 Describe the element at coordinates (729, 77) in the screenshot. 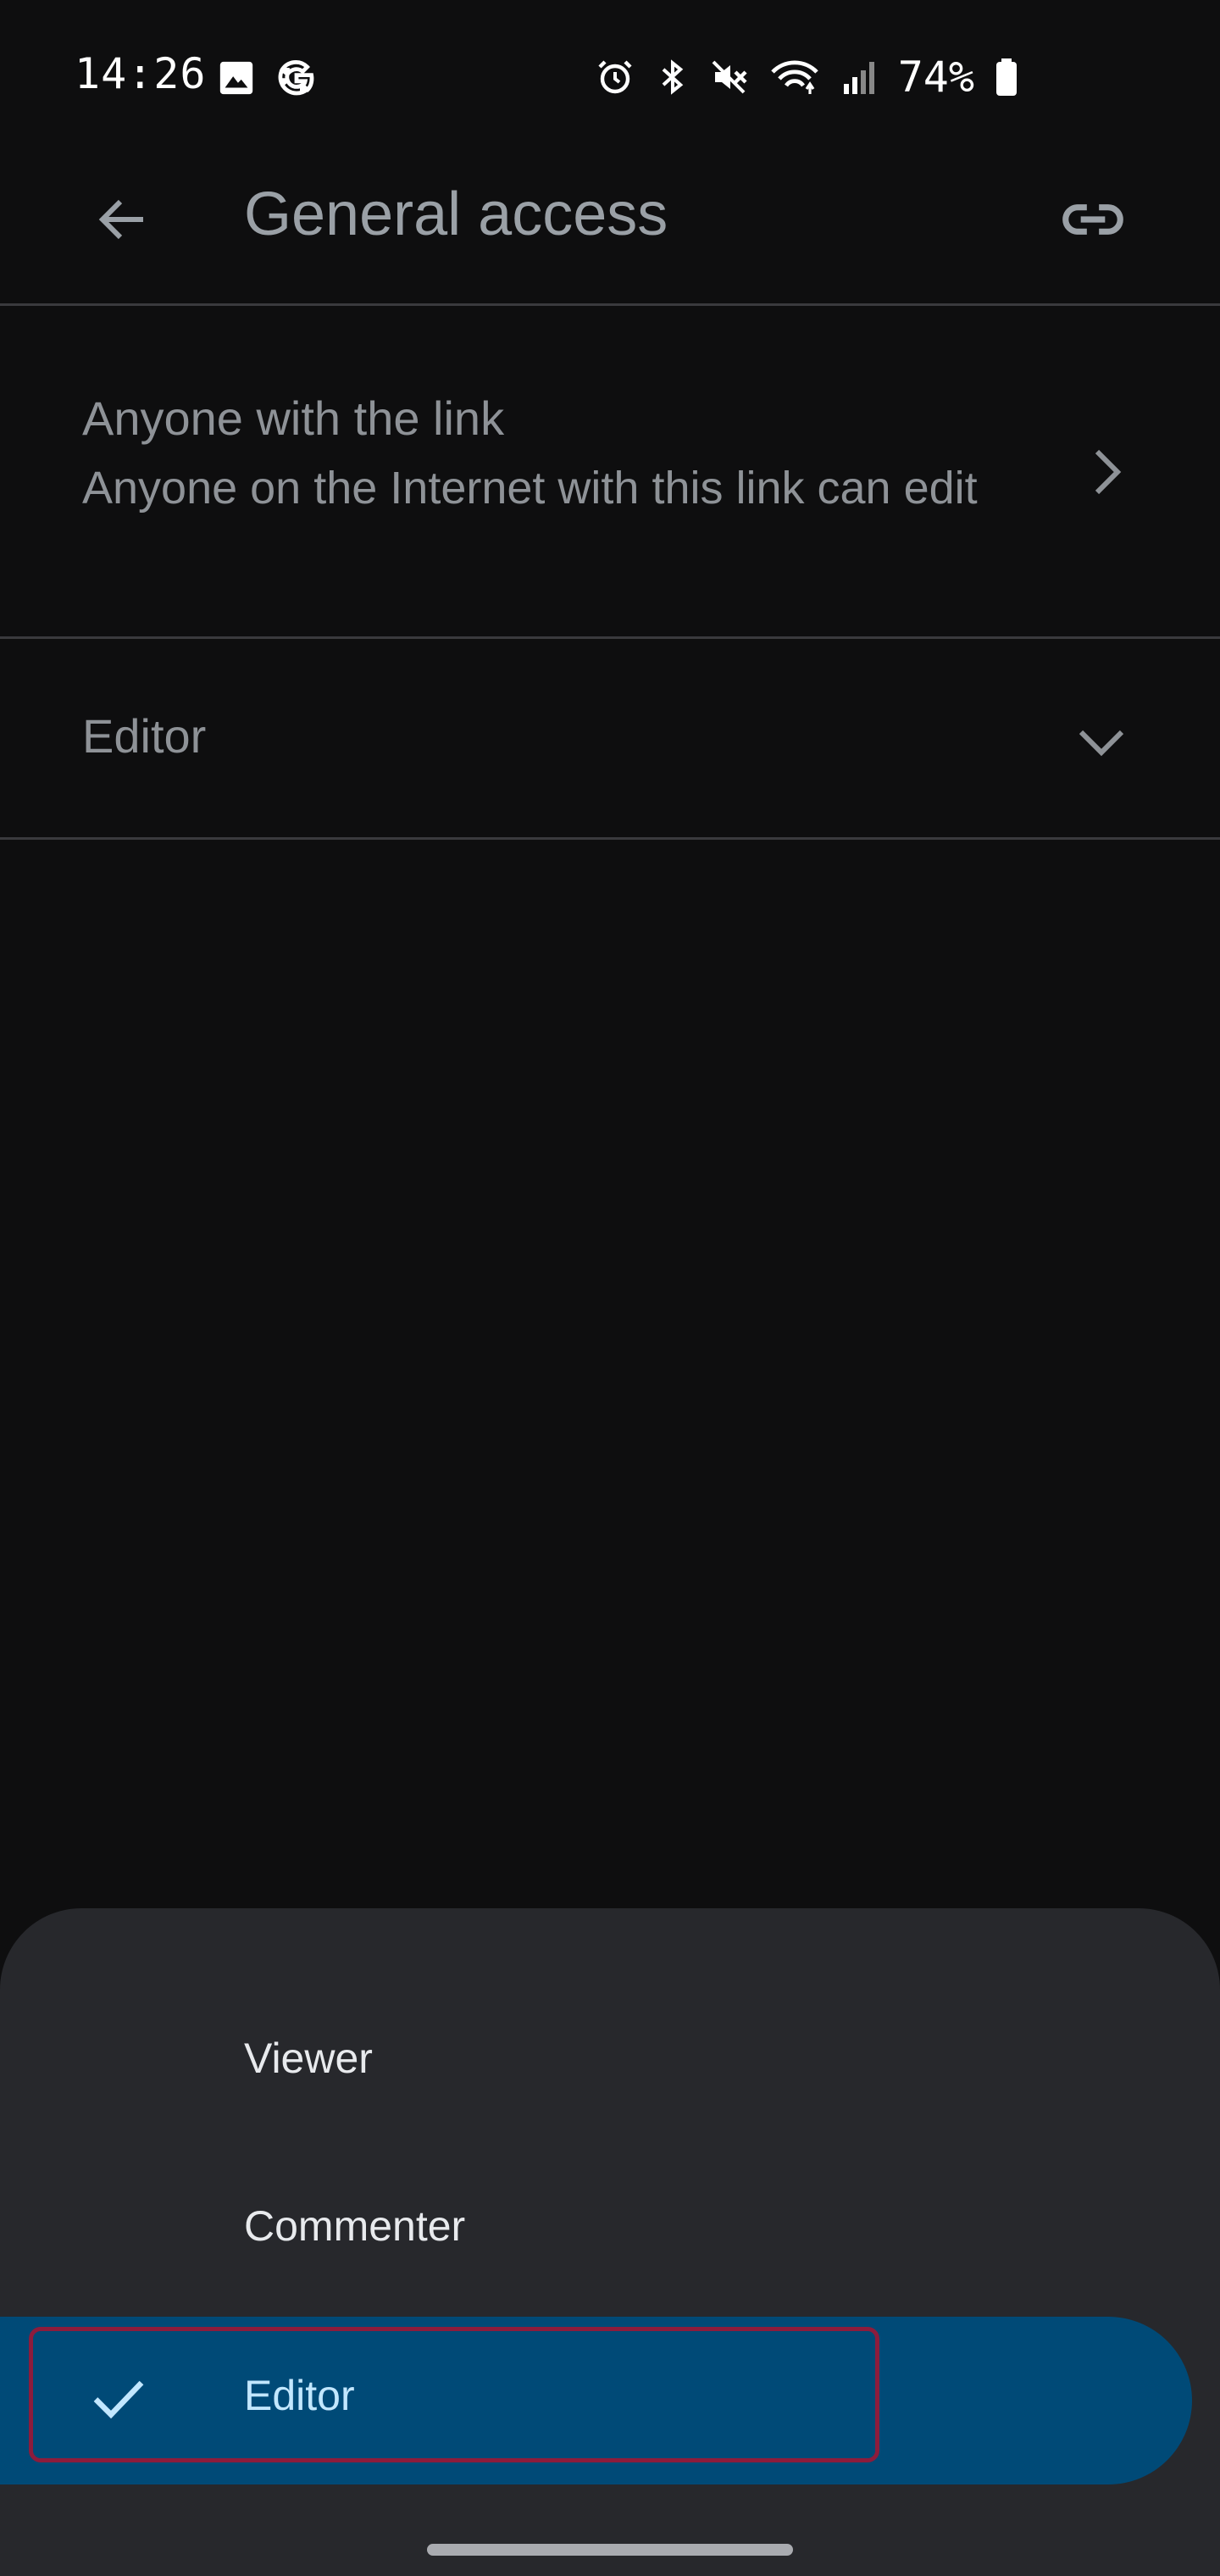

I see `mute-icon` at that location.